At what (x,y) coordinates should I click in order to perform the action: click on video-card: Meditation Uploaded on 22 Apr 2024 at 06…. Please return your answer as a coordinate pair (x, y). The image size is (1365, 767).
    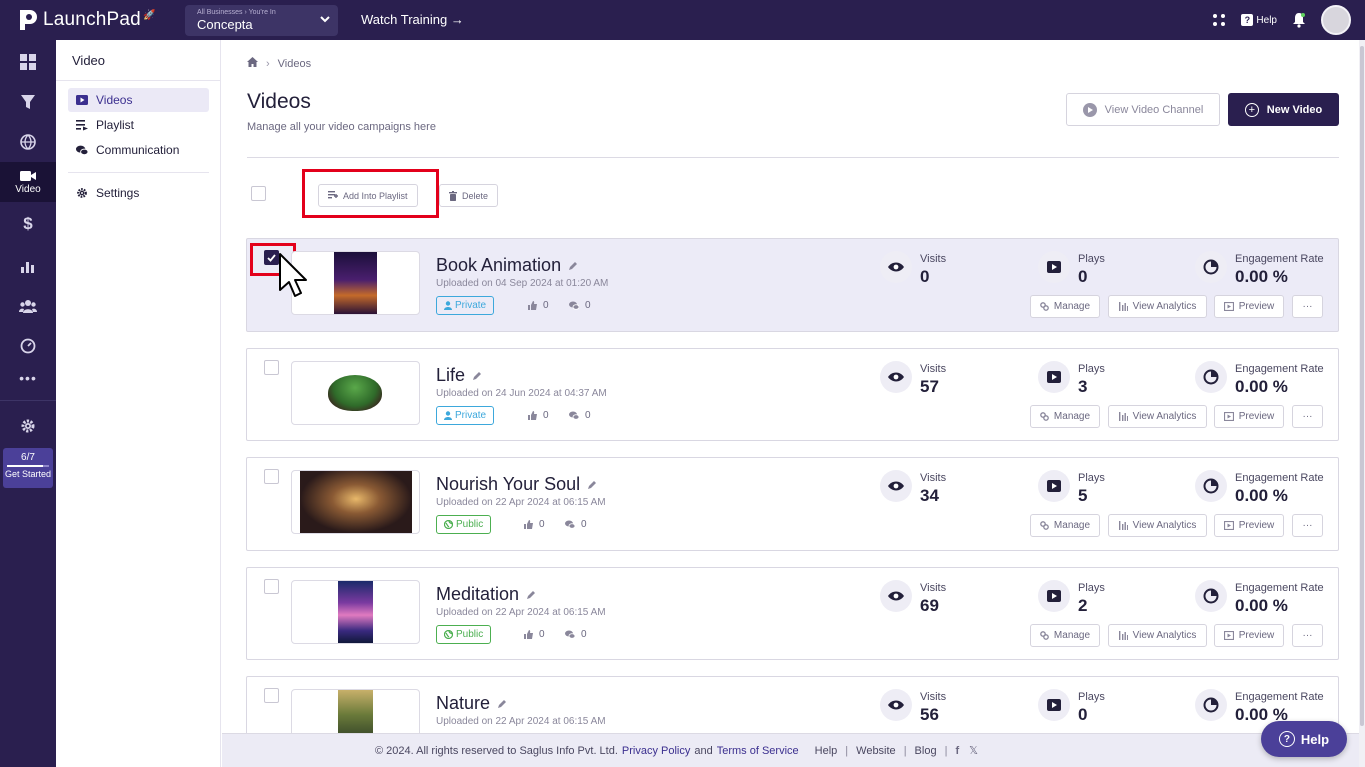
    Looking at the image, I should click on (792, 613).